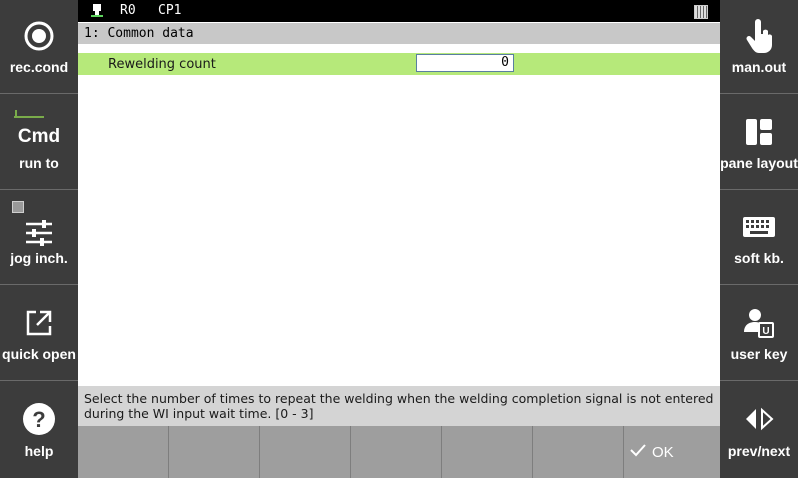  I want to click on ok-button: OK, so click(672, 452).